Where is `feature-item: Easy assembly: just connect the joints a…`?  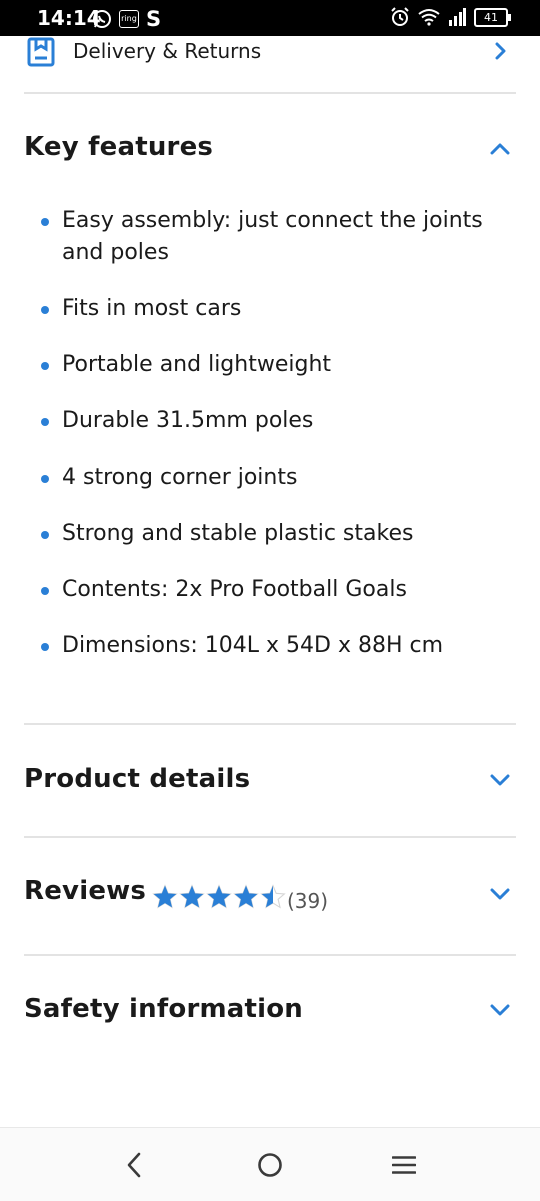 feature-item: Easy assembly: just connect the joints a… is located at coordinates (271, 237).